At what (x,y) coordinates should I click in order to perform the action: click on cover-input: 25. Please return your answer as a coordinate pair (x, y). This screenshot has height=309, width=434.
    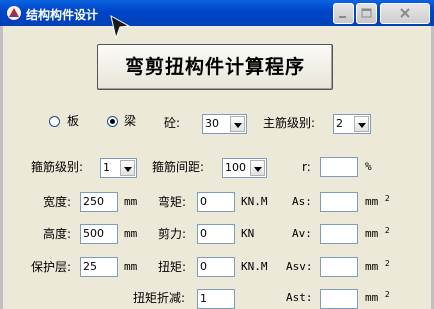
    Looking at the image, I should click on (99, 267).